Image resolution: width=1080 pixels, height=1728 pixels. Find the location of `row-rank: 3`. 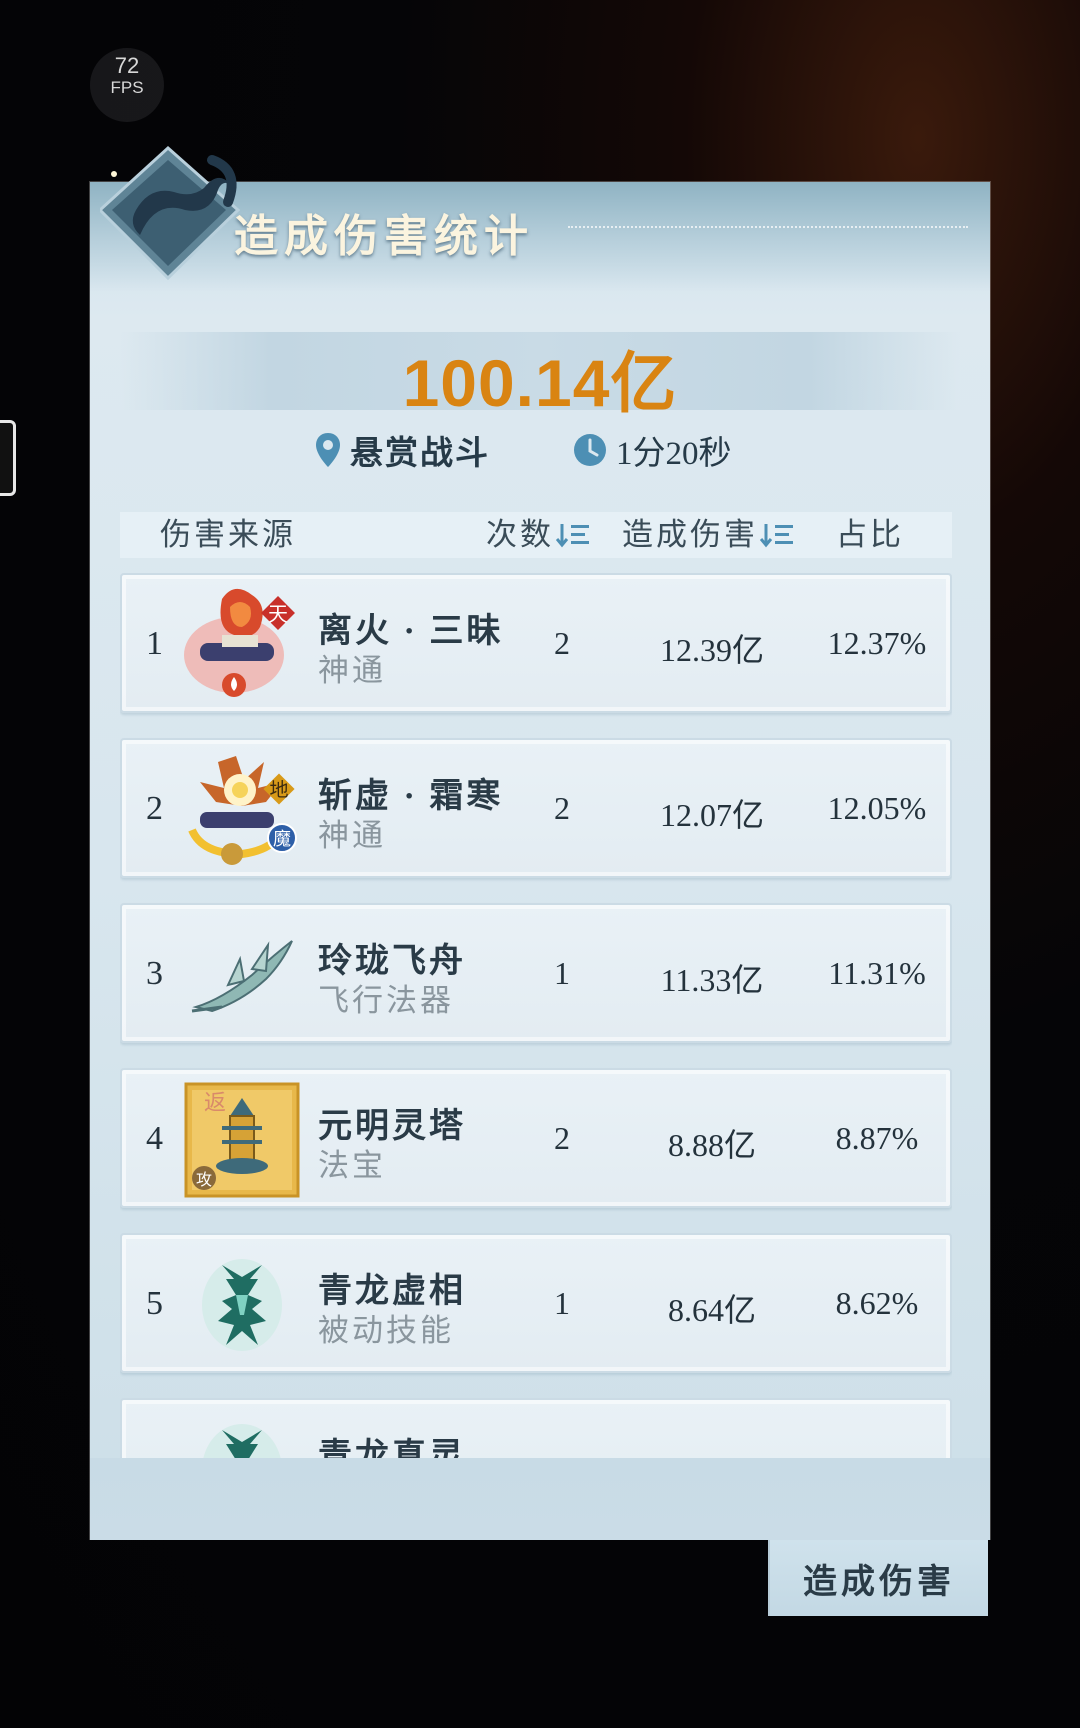

row-rank: 3 is located at coordinates (154, 973).